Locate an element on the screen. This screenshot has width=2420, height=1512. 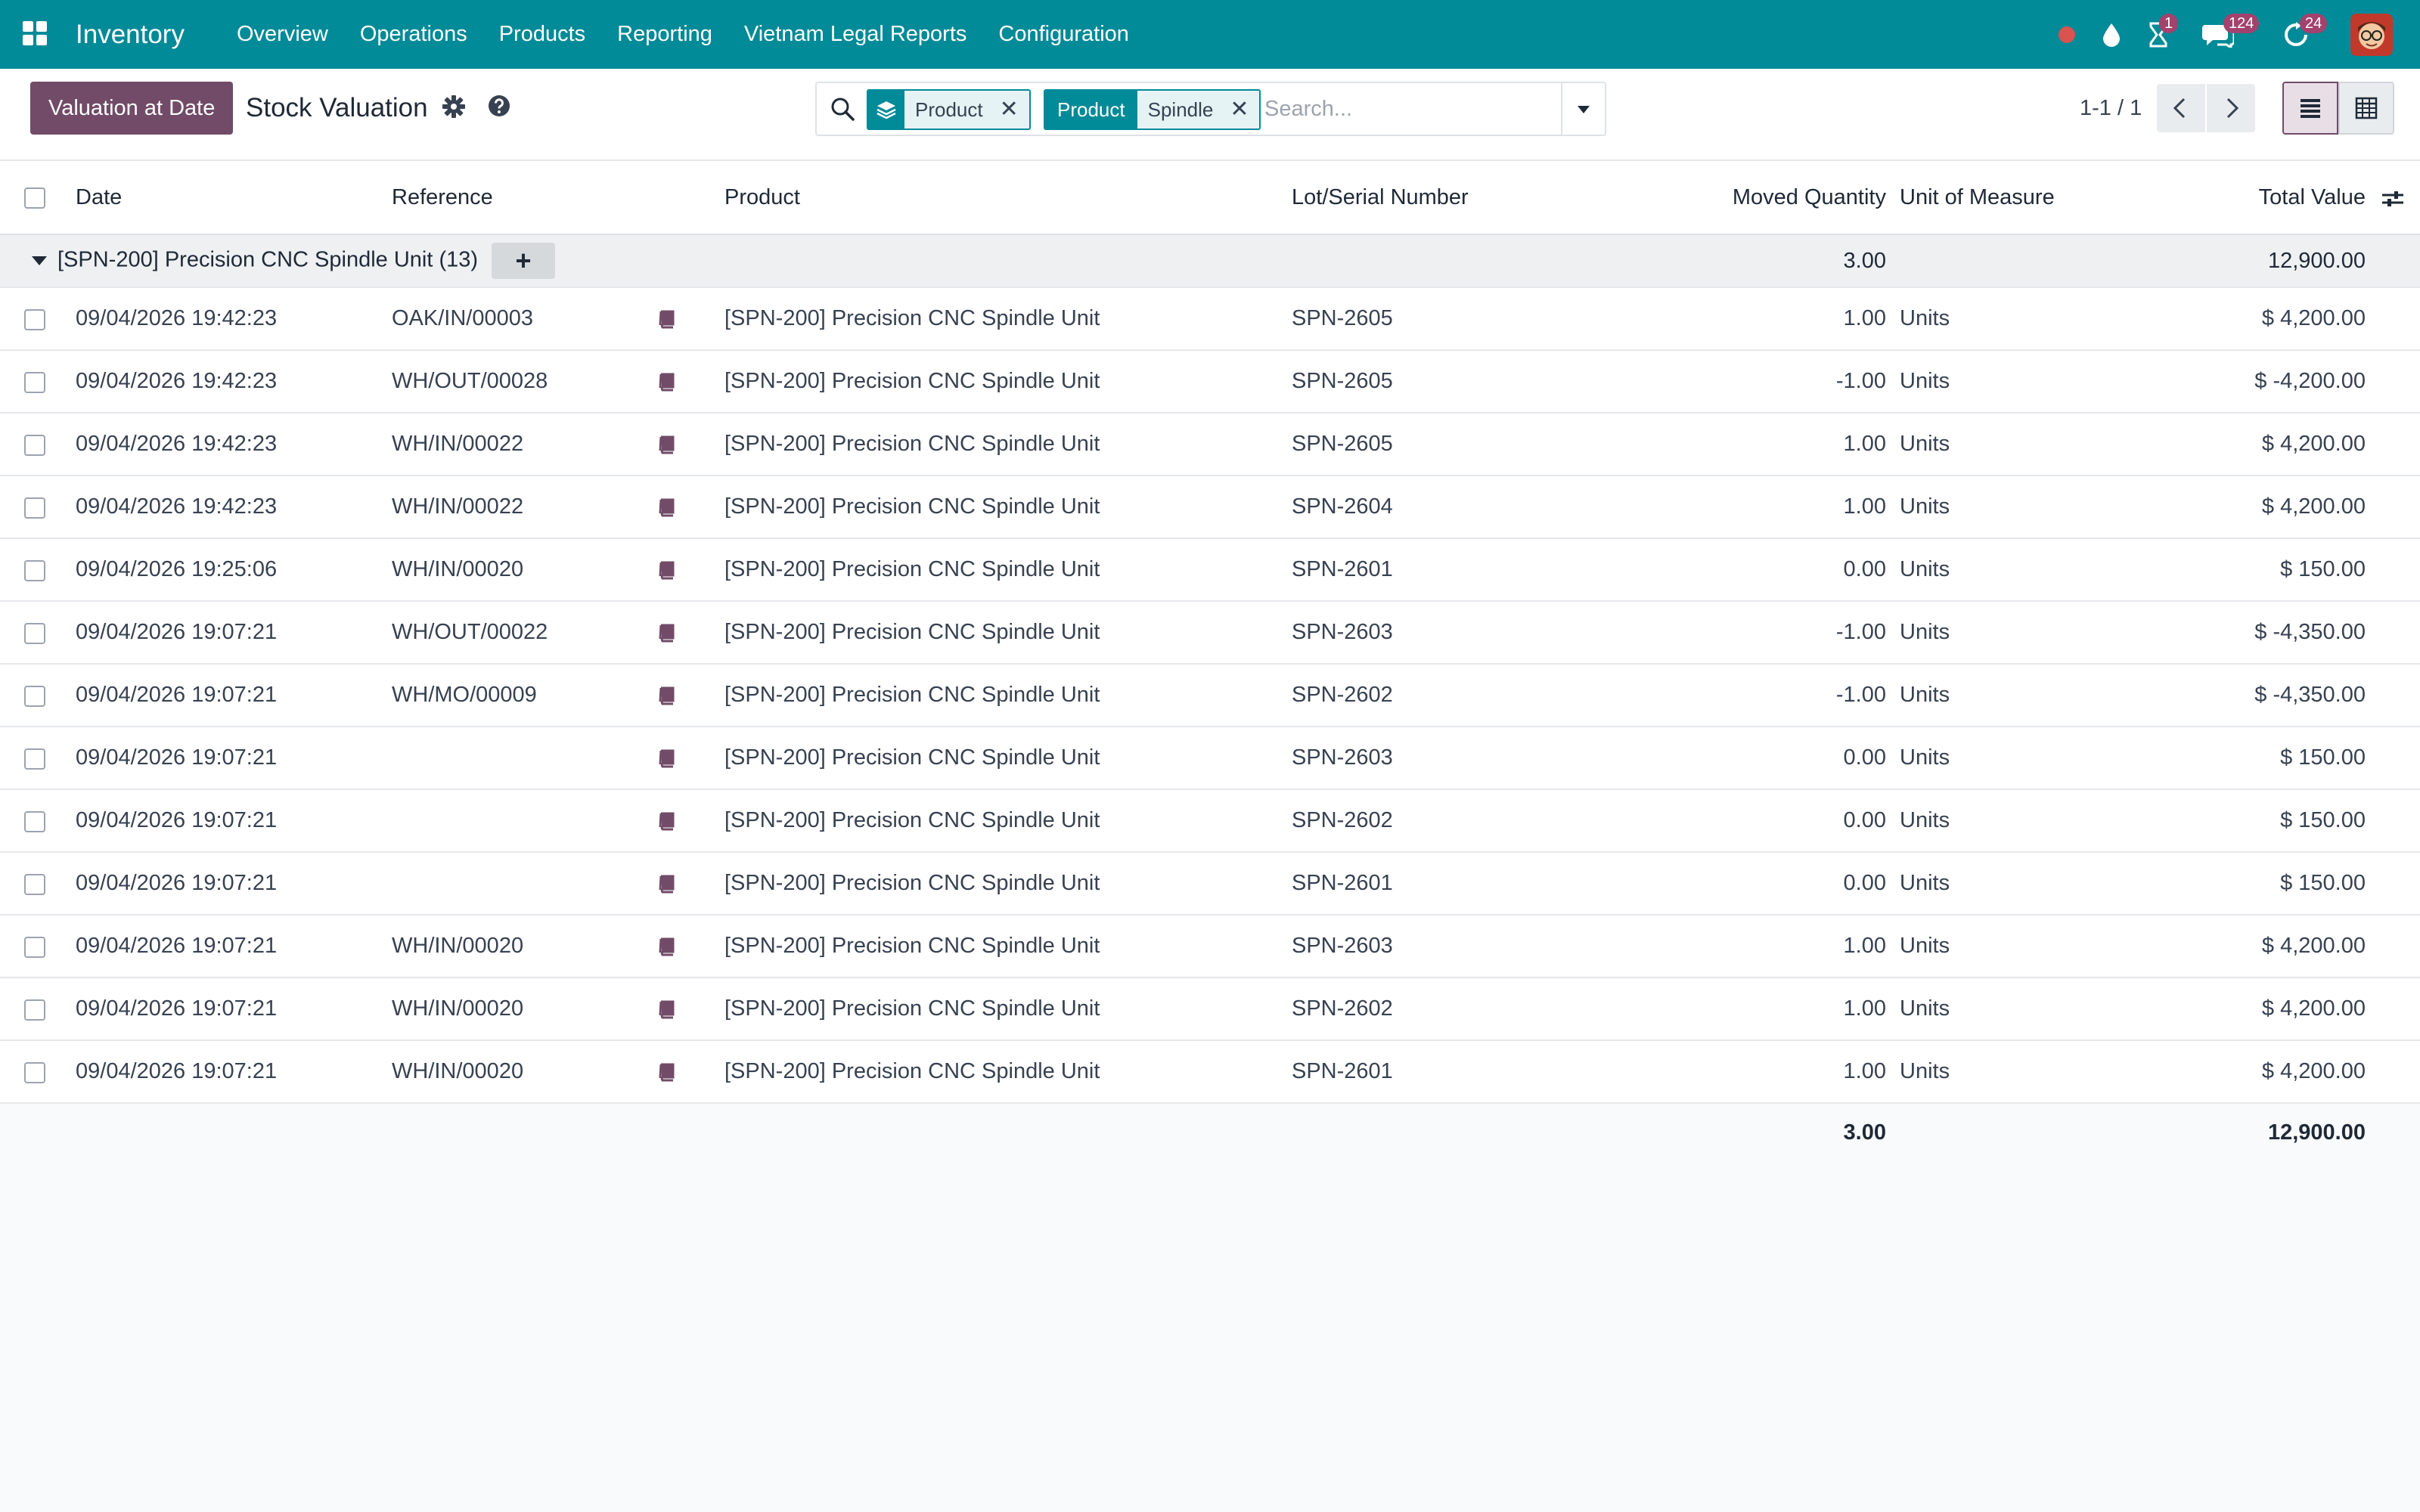
cell-reference is located at coordinates (522, 759).